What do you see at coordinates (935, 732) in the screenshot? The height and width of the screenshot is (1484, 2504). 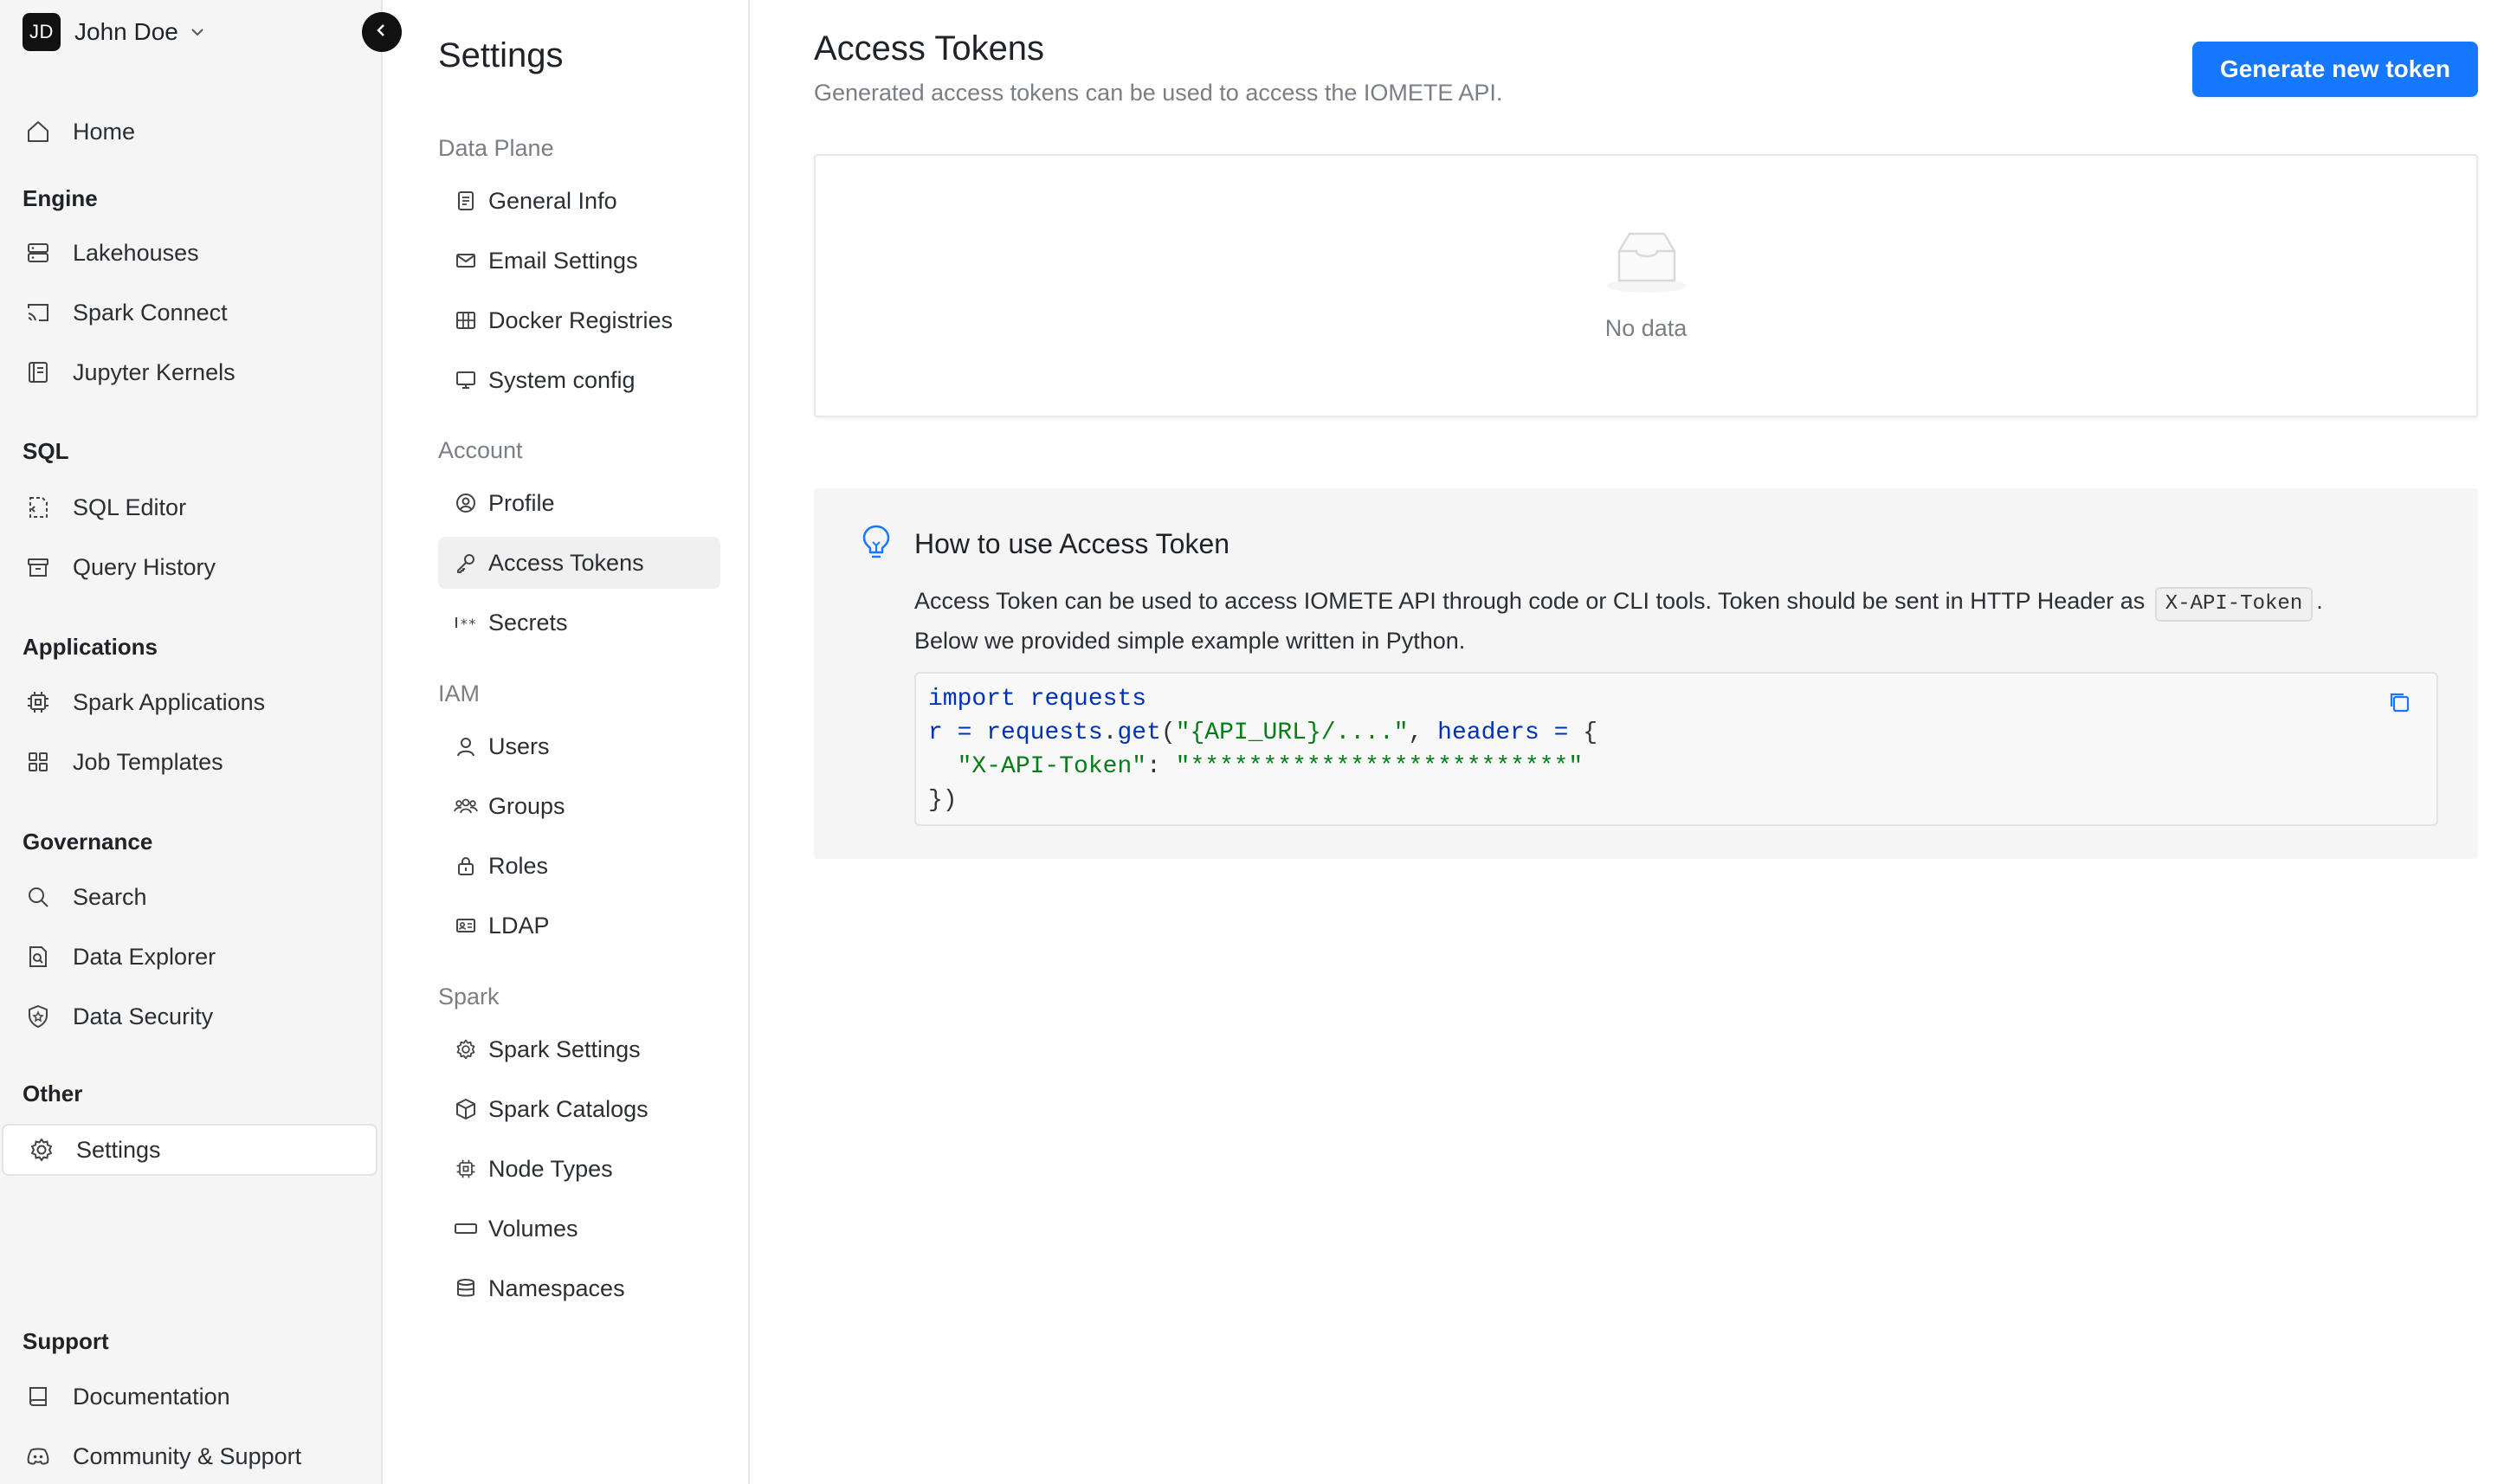 I see `code-token: r` at bounding box center [935, 732].